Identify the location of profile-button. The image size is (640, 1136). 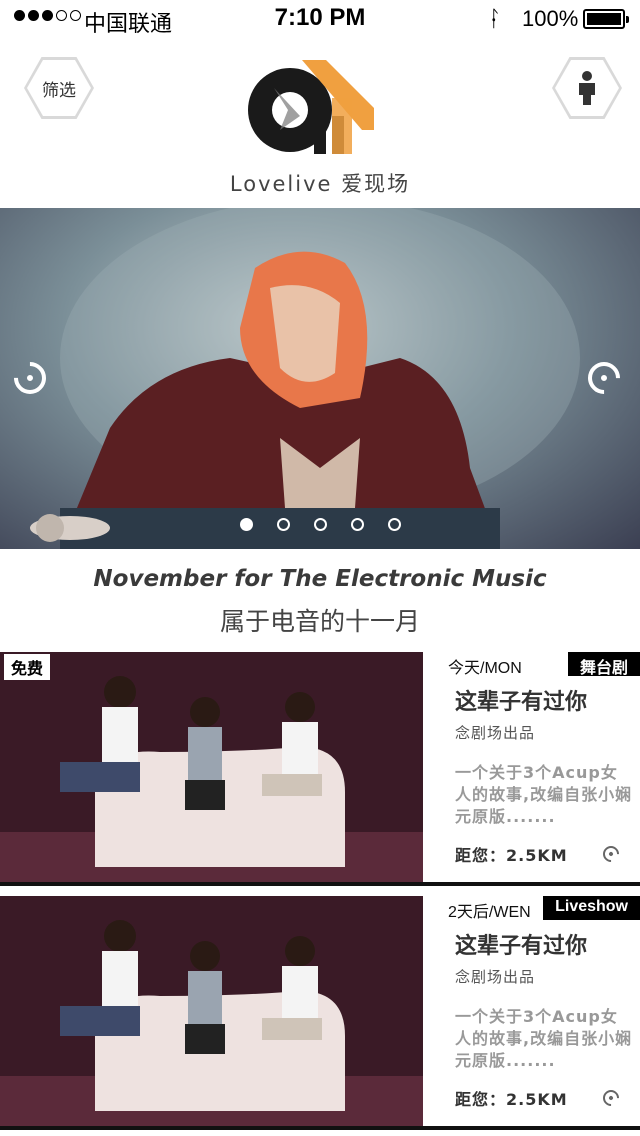
(587, 88).